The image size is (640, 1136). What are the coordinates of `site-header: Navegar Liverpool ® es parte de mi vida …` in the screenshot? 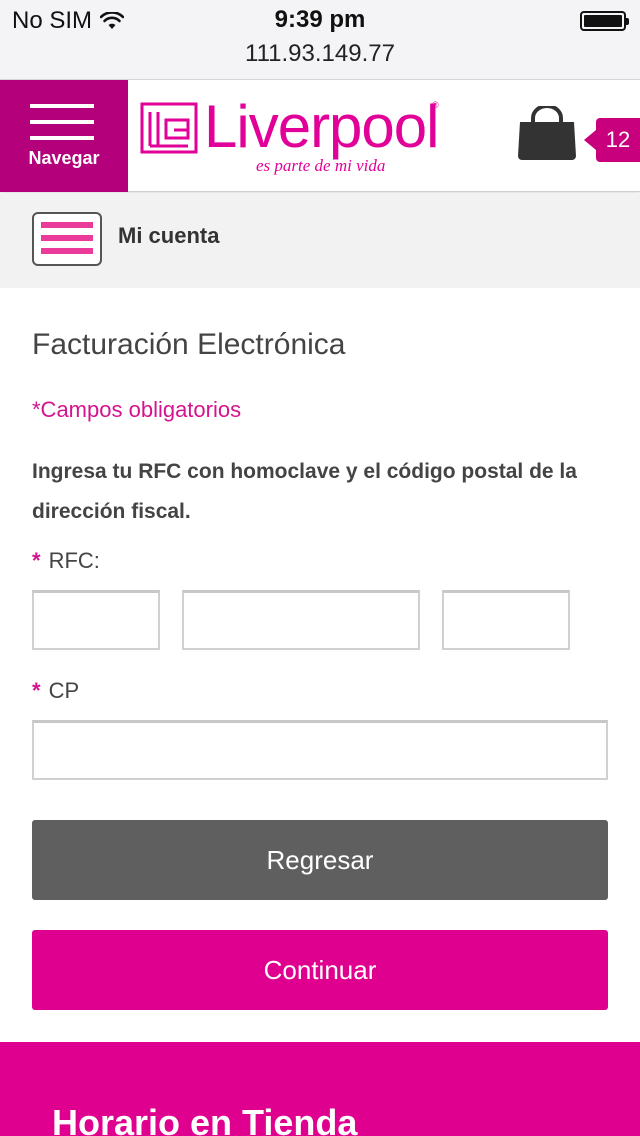 It's located at (320, 136).